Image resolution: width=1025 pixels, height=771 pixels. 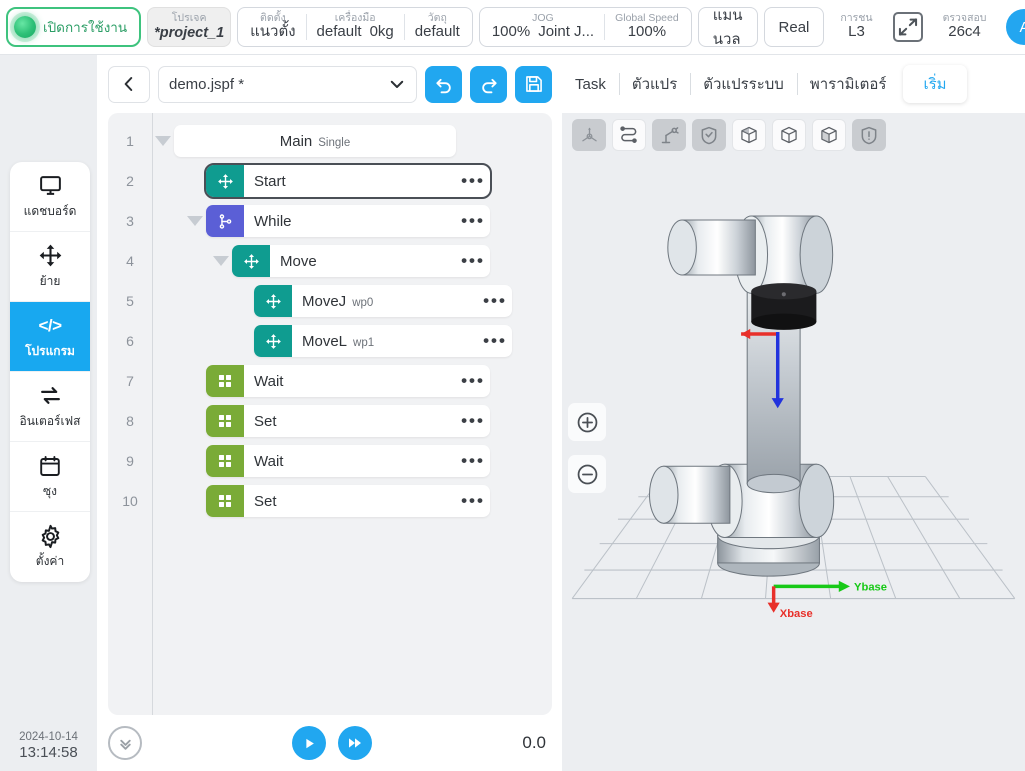 What do you see at coordinates (50, 256) in the screenshot?
I see `move-arrows-icon` at bounding box center [50, 256].